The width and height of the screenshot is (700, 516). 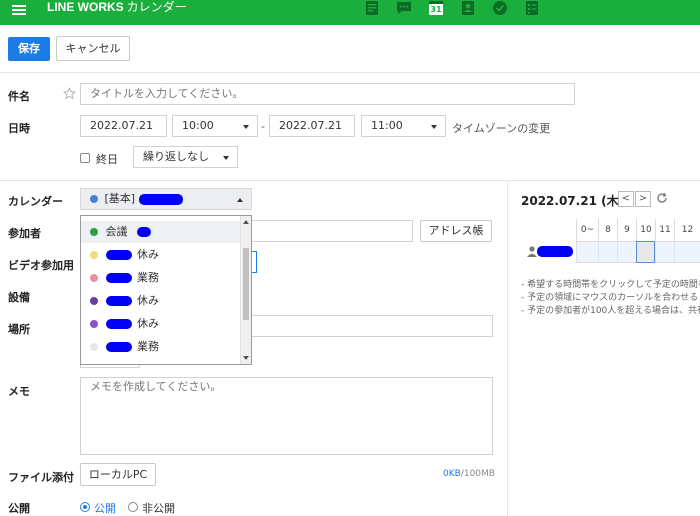 What do you see at coordinates (85, 507) in the screenshot?
I see `visibility-public-radio` at bounding box center [85, 507].